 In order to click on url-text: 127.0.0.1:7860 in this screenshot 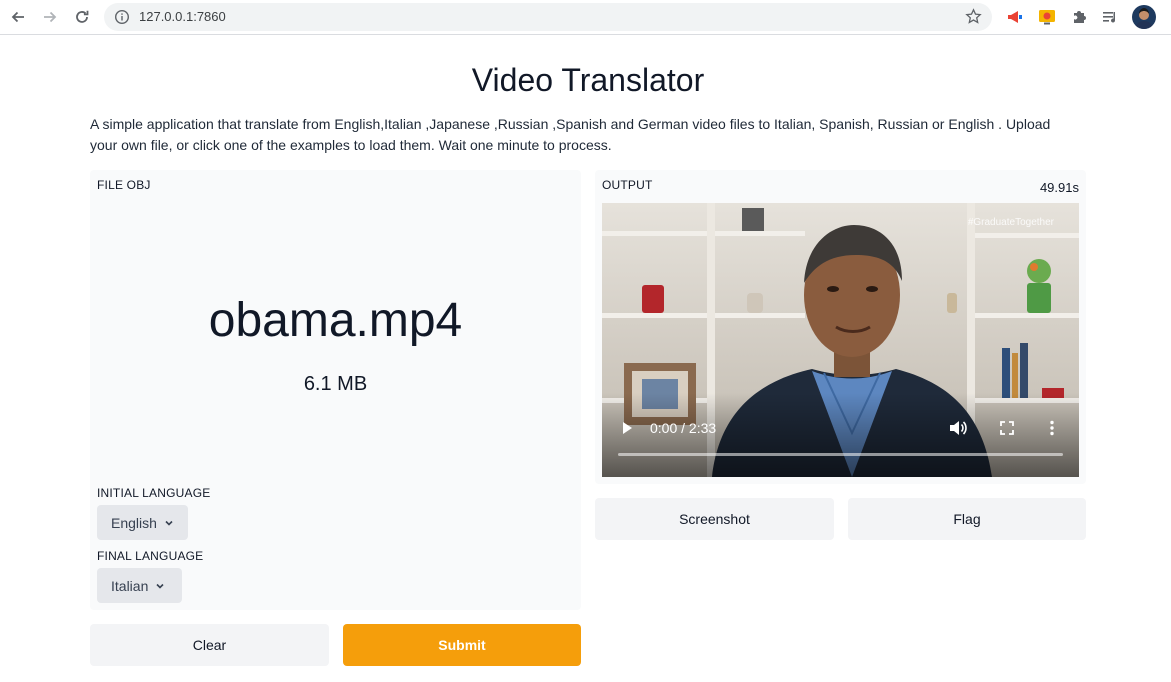, I will do `click(182, 16)`.